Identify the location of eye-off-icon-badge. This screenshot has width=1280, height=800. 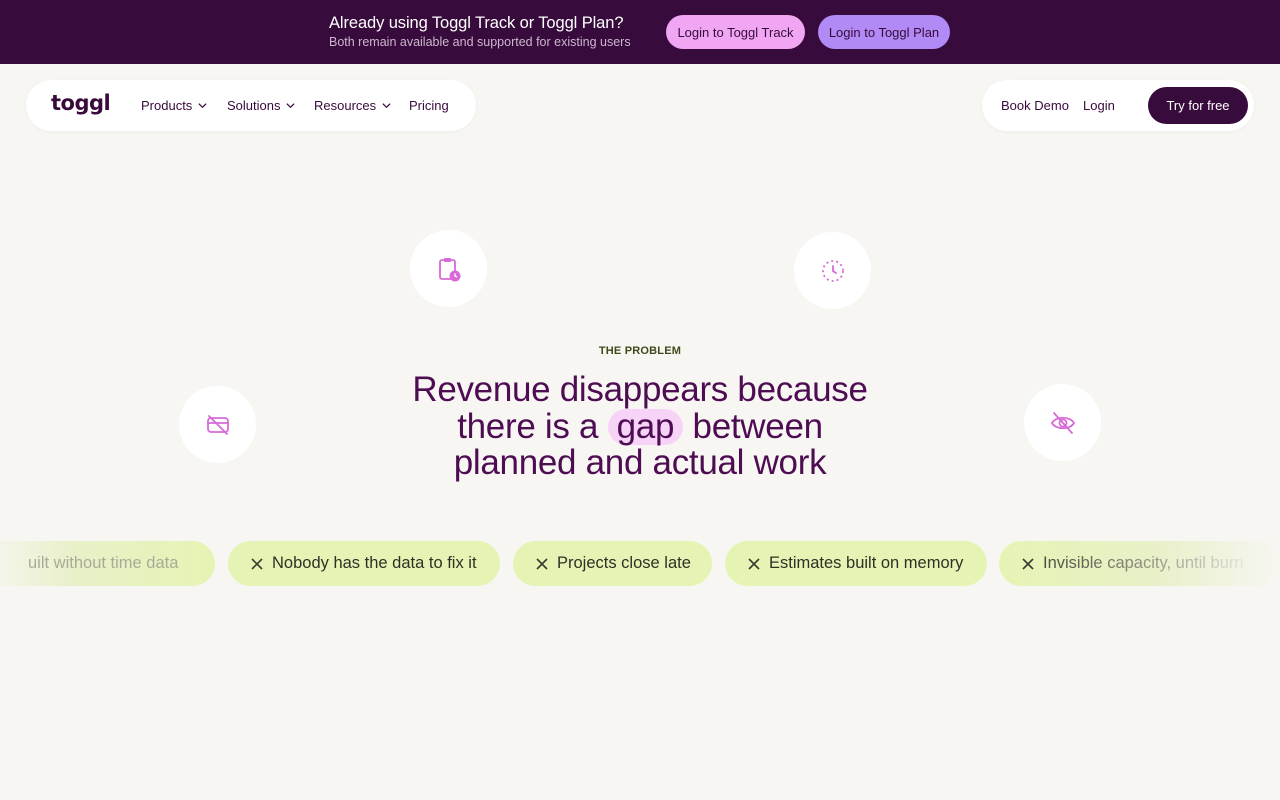
(1062, 422).